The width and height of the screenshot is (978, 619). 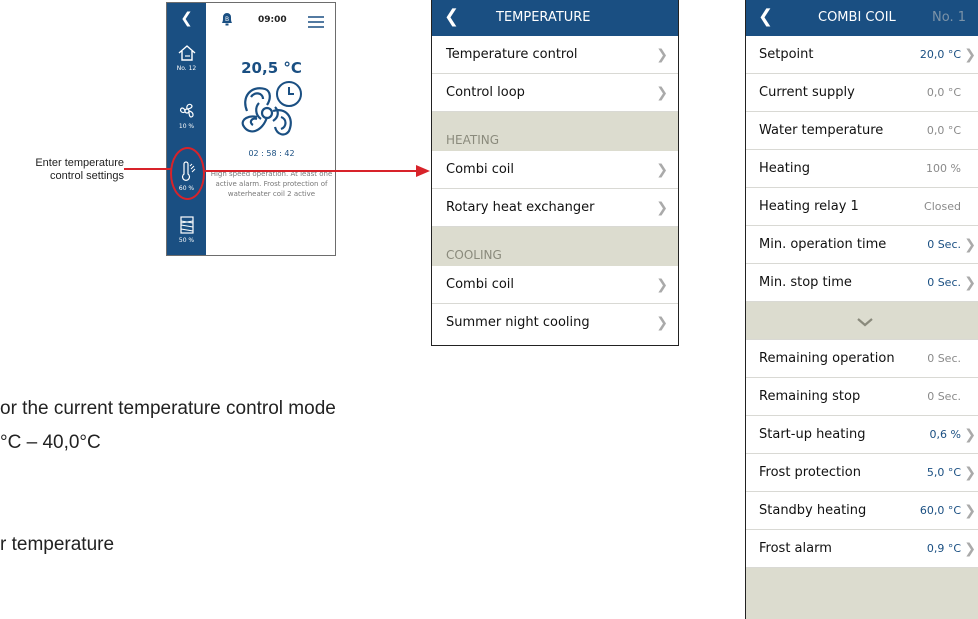 What do you see at coordinates (784, 168) in the screenshot?
I see `parameter-label: Heating` at bounding box center [784, 168].